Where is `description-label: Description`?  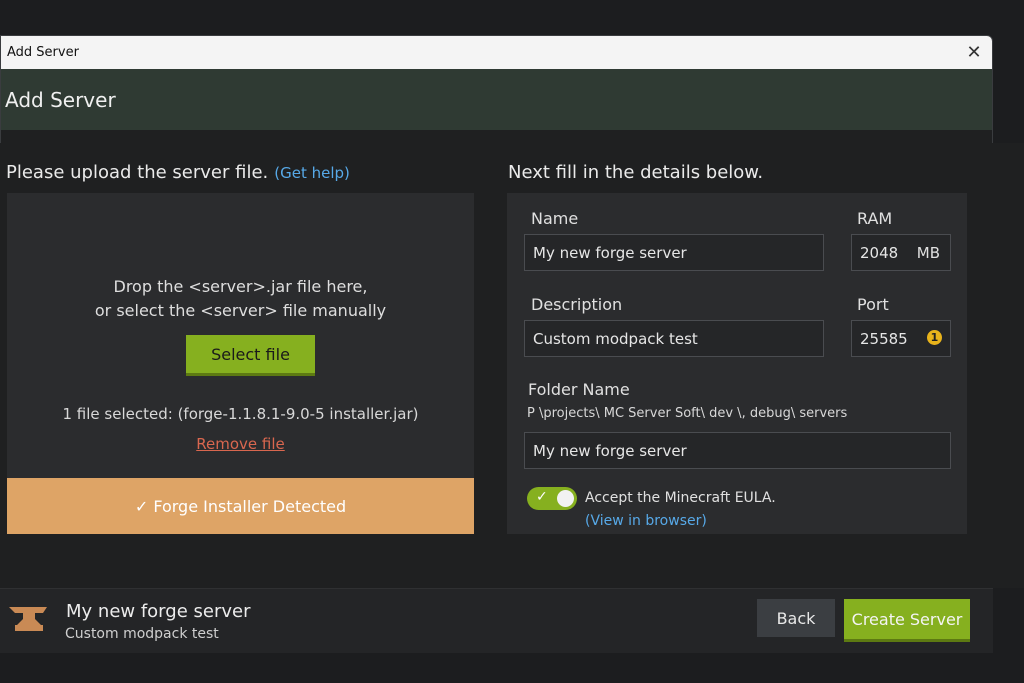
description-label: Description is located at coordinates (577, 304).